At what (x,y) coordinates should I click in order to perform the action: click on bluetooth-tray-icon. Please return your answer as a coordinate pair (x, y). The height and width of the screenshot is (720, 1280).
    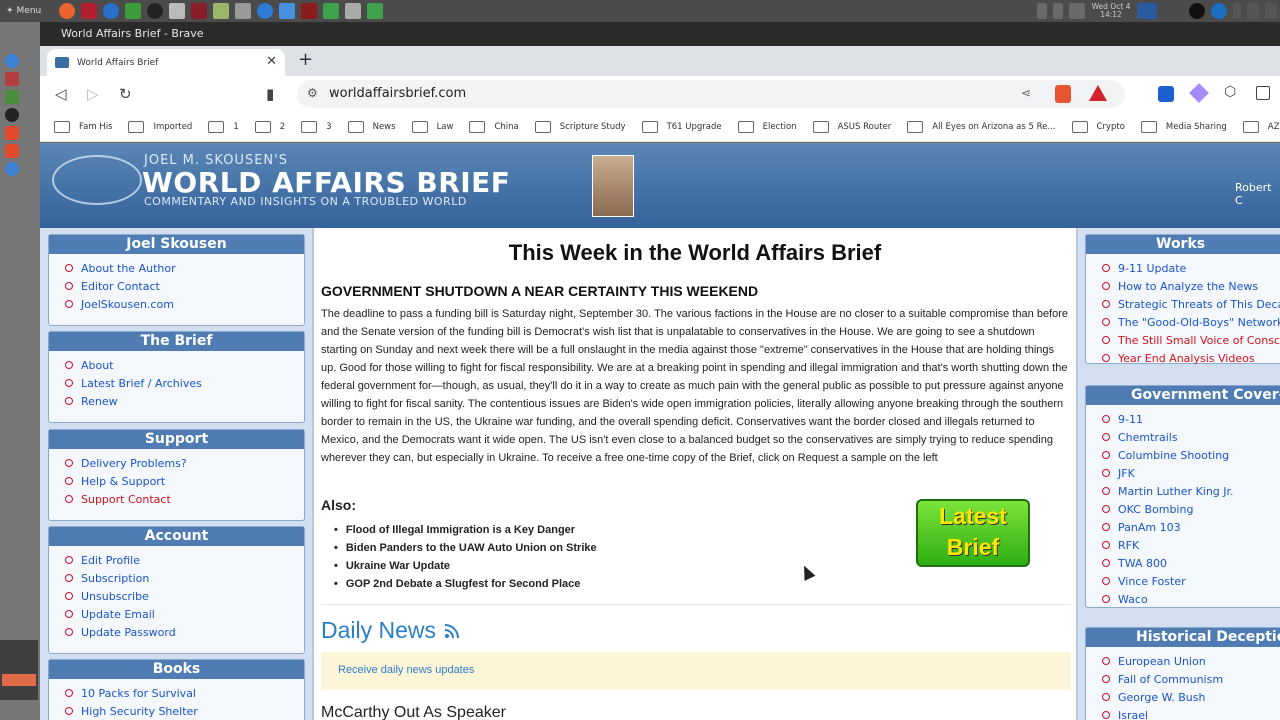
    Looking at the image, I should click on (1237, 11).